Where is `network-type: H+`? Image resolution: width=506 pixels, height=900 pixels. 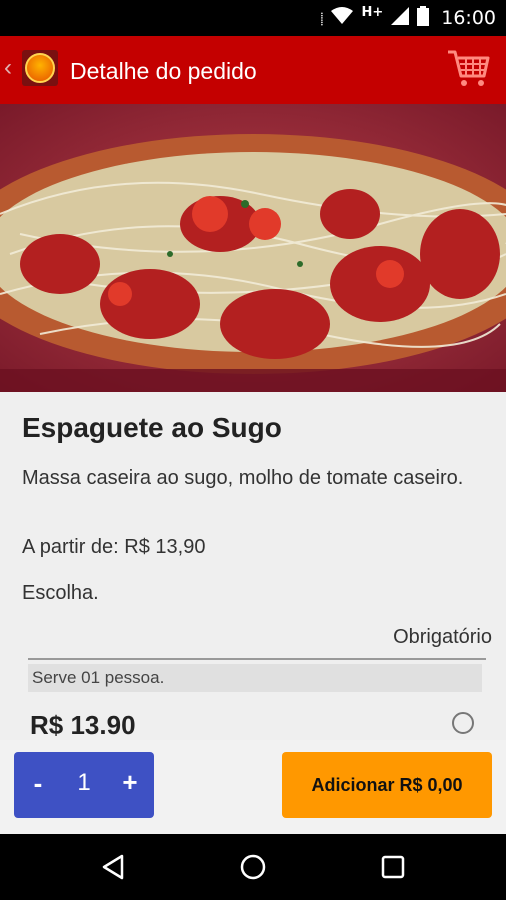 network-type: H+ is located at coordinates (372, 12).